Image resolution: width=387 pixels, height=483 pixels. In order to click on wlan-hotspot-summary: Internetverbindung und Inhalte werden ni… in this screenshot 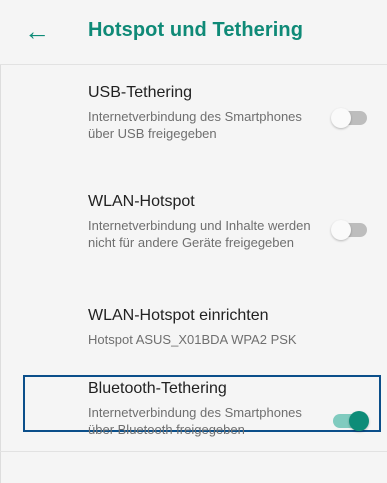, I will do `click(199, 234)`.